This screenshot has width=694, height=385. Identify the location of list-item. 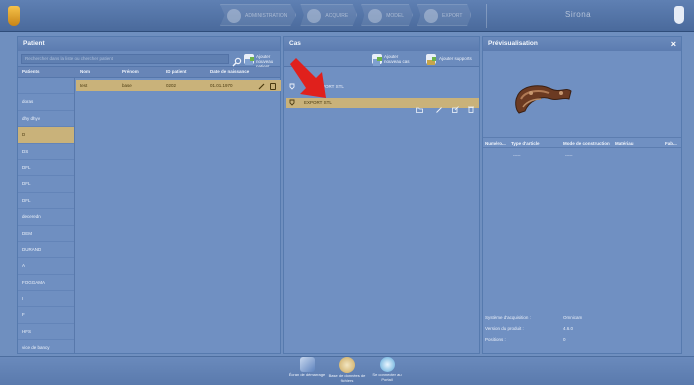
(46, 86).